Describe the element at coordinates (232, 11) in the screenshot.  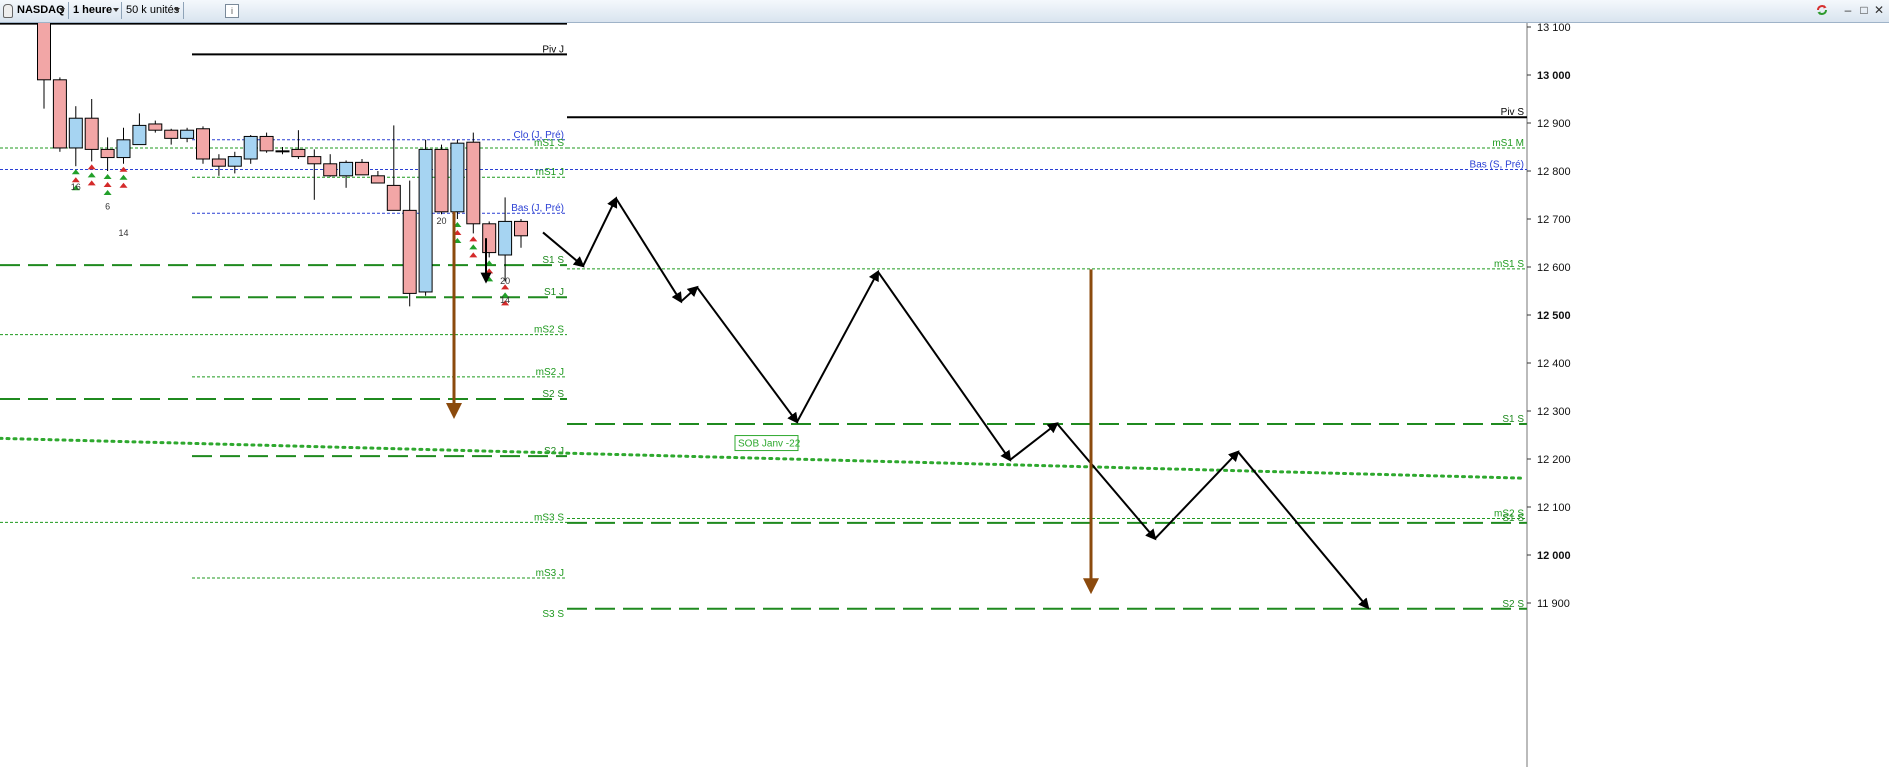
I see `info-icon: i` at that location.